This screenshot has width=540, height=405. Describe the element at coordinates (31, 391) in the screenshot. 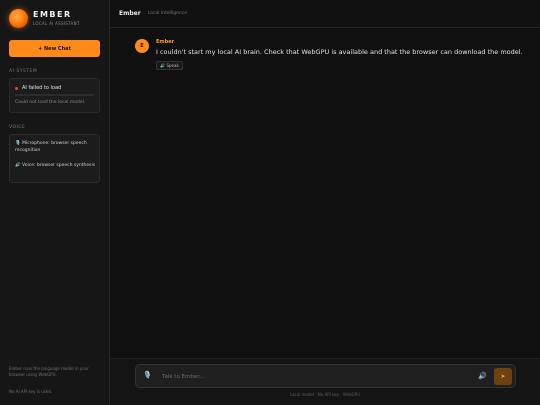

I see `api-key-note: No AI API key is used.` at that location.